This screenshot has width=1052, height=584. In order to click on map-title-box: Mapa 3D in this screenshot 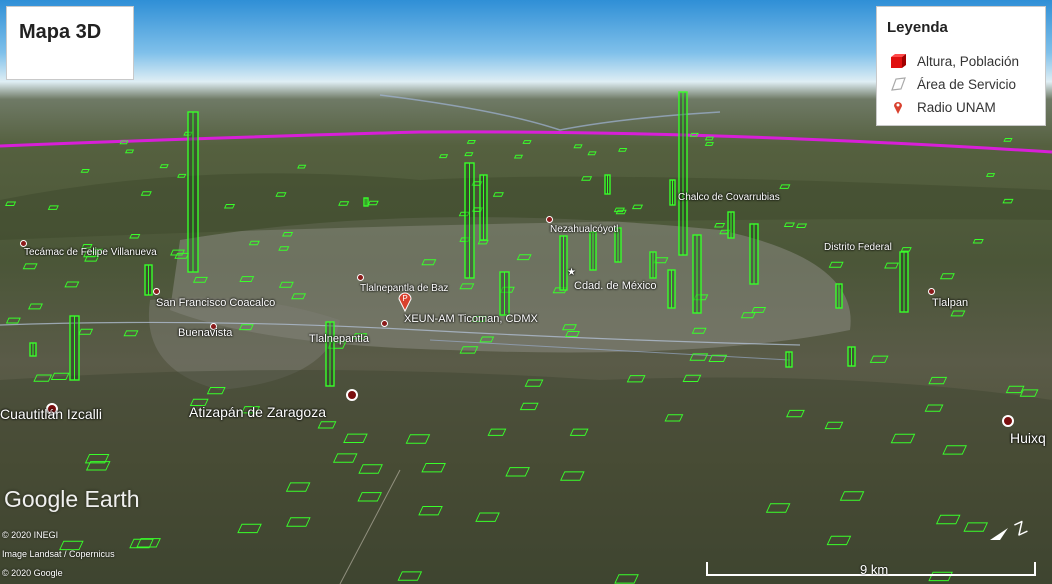, I will do `click(70, 43)`.